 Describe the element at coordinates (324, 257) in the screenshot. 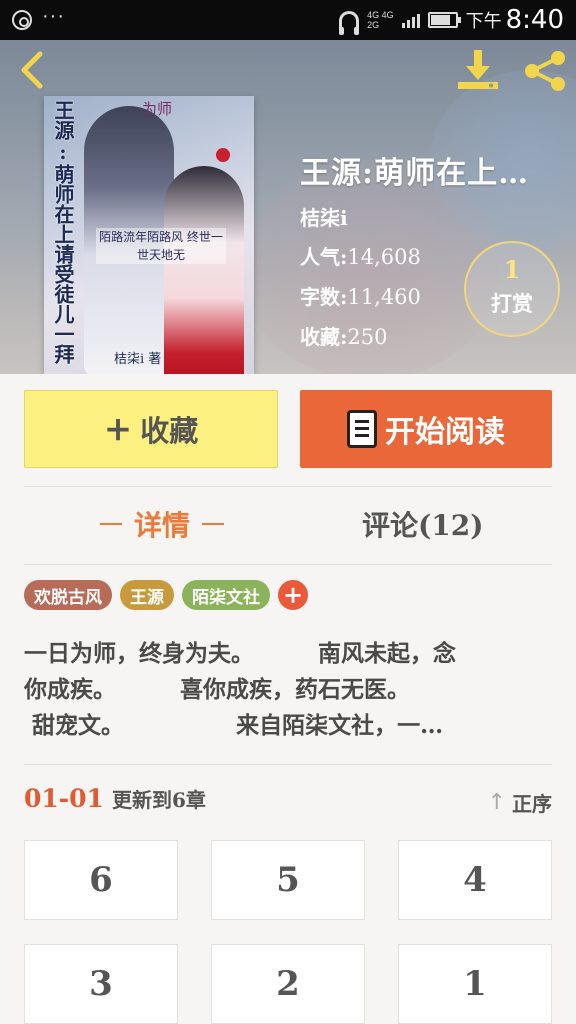

I see `stat-label: 人气:` at that location.